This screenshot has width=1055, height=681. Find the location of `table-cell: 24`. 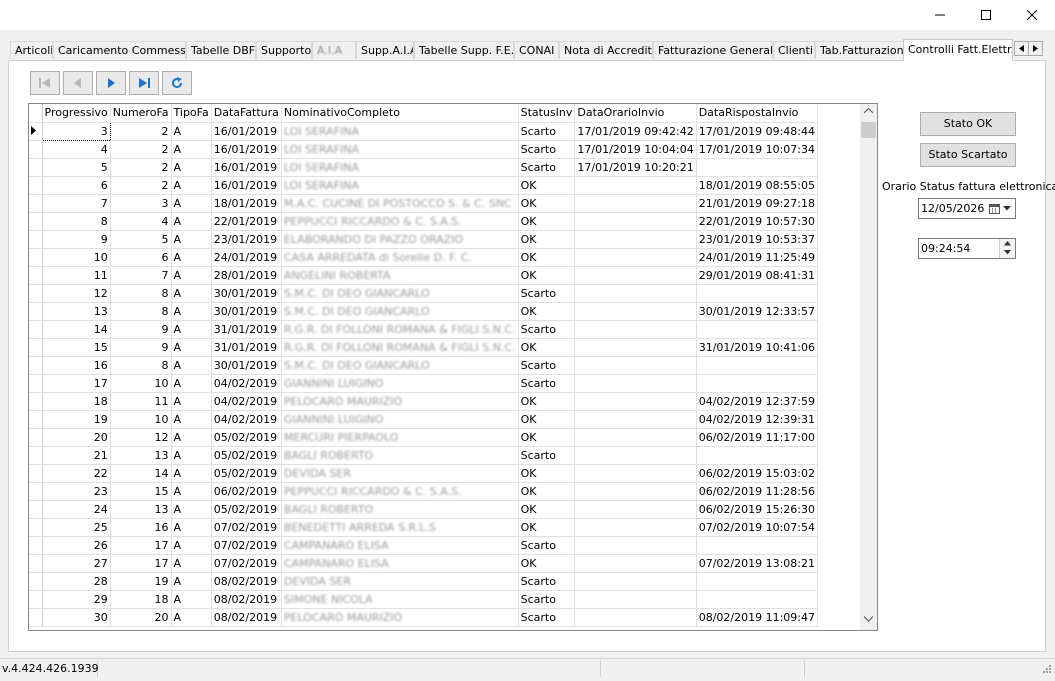

table-cell: 24 is located at coordinates (76, 509).